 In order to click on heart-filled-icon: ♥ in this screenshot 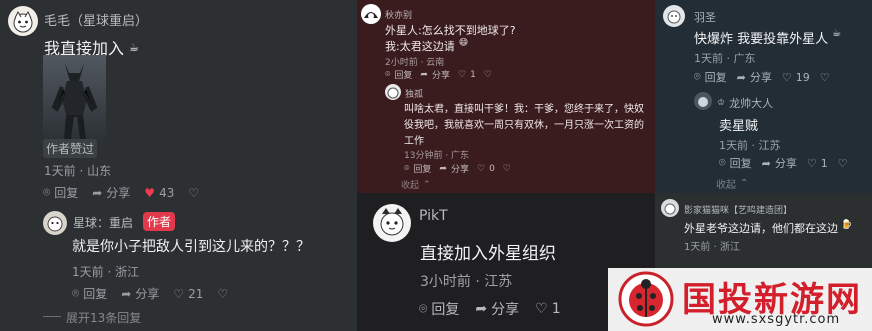, I will do `click(150, 192)`.